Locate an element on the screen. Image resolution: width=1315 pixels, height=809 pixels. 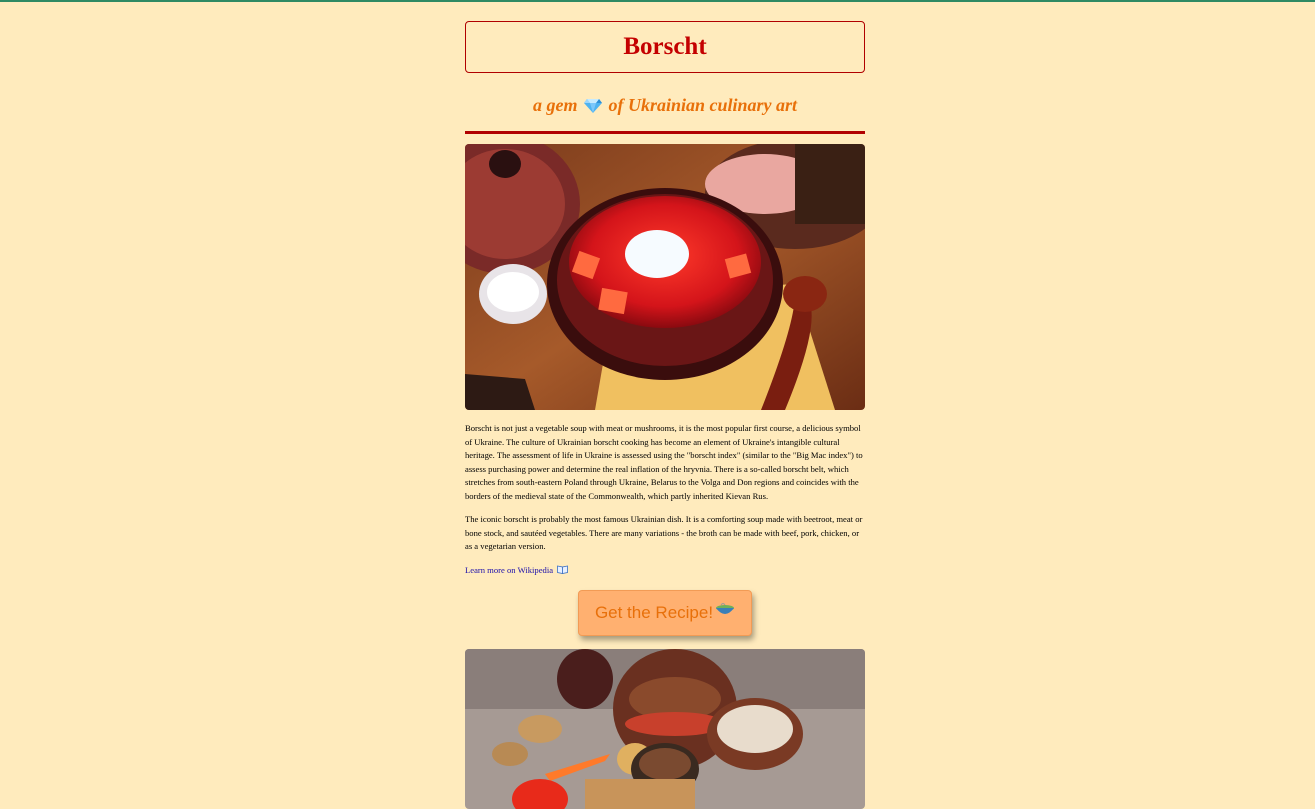
get-recipe-button: Get the Recipe! is located at coordinates (665, 612).